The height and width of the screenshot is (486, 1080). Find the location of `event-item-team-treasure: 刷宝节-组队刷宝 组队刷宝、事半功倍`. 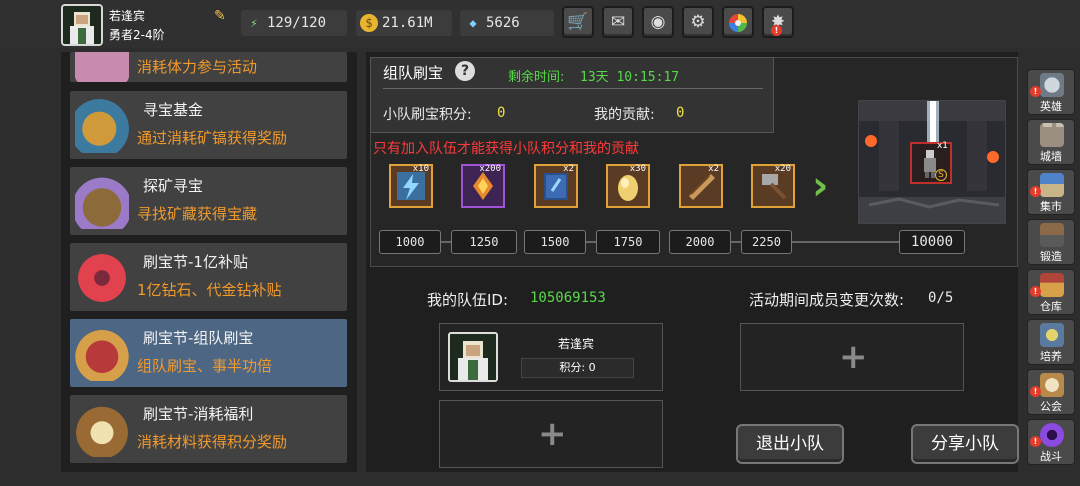

event-item-team-treasure: 刷宝节-组队刷宝 组队刷宝、事半功倍 is located at coordinates (208, 353).